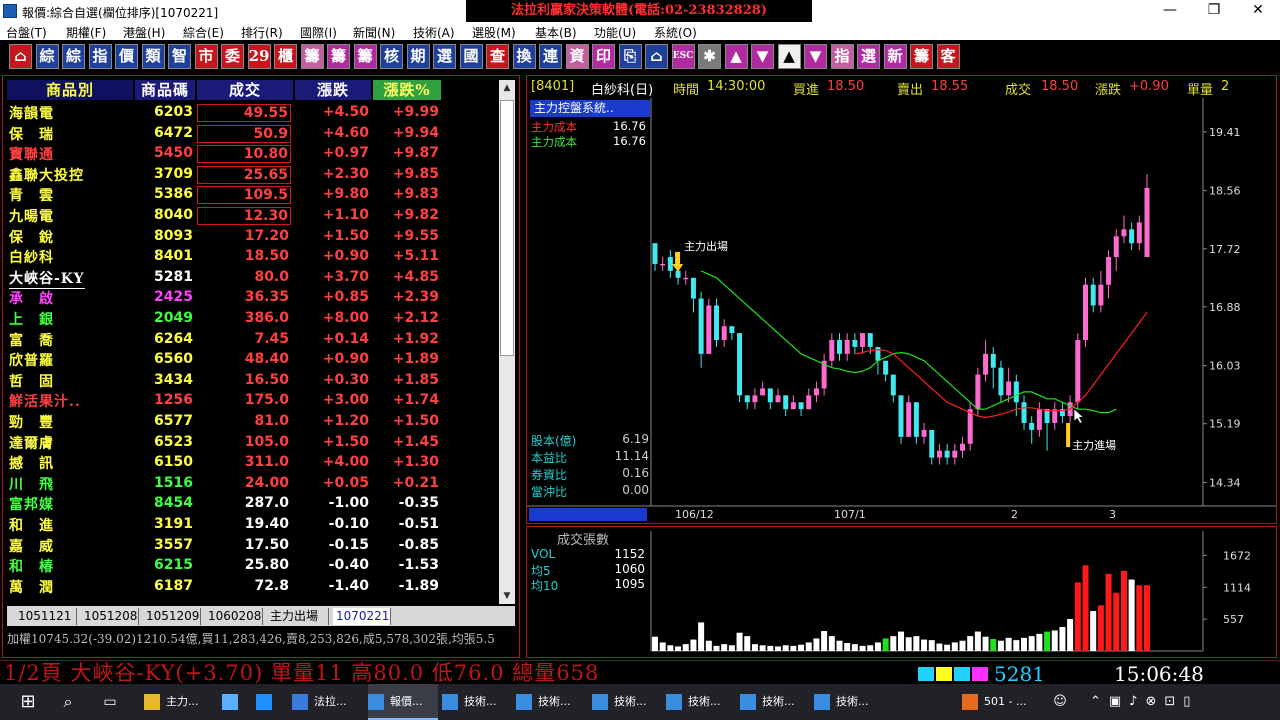 The width and height of the screenshot is (1280, 720). I want to click on toolbar-button: ✱, so click(709, 56).